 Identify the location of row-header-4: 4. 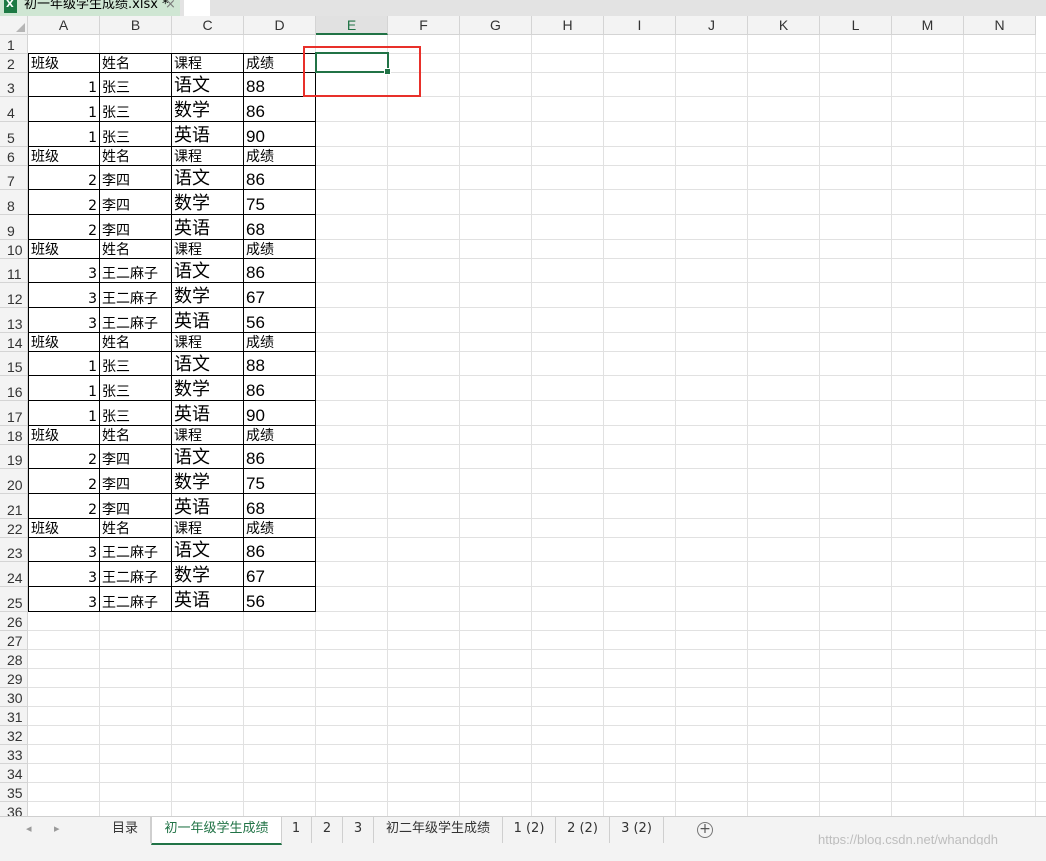
(14, 109).